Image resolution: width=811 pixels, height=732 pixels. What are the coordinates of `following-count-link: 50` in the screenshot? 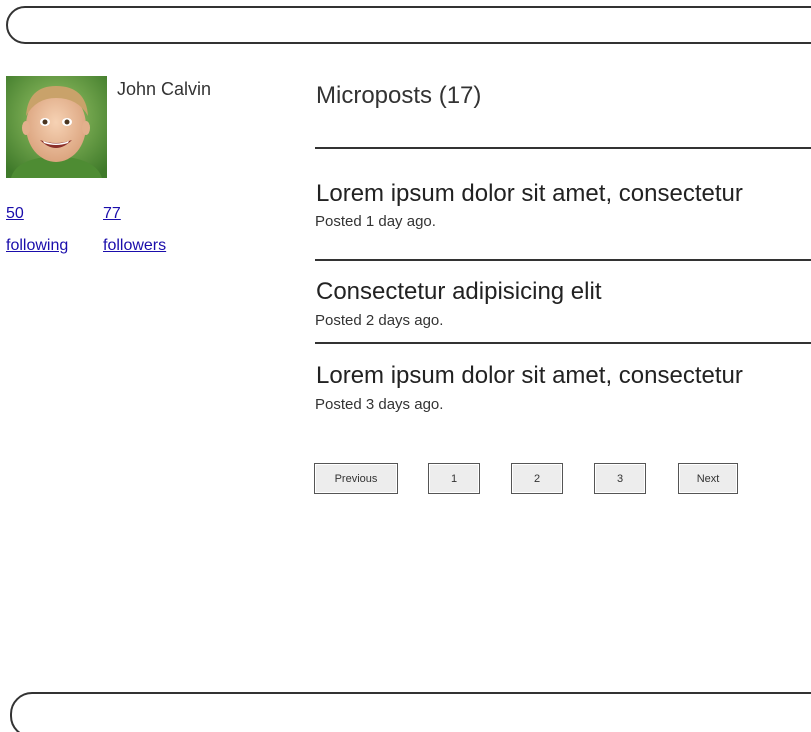 It's located at (15, 214).